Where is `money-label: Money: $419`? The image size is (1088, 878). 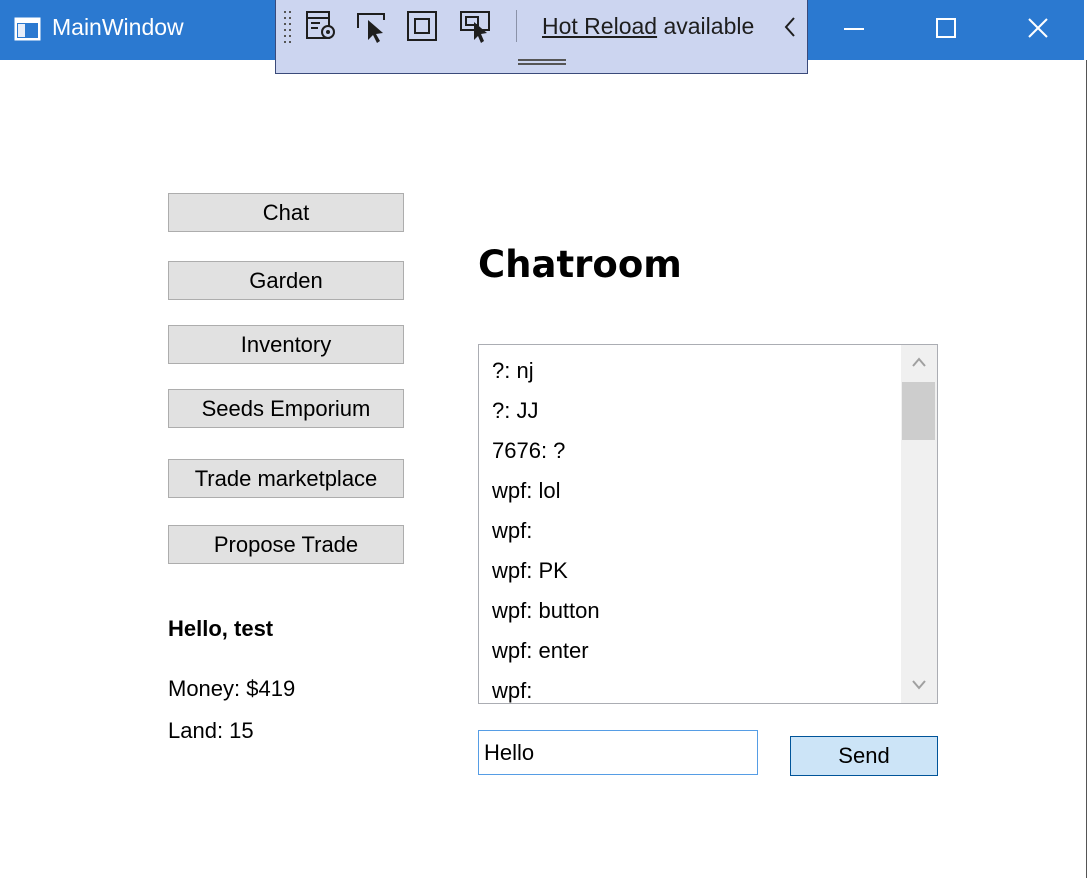 money-label: Money: $419 is located at coordinates (232, 688).